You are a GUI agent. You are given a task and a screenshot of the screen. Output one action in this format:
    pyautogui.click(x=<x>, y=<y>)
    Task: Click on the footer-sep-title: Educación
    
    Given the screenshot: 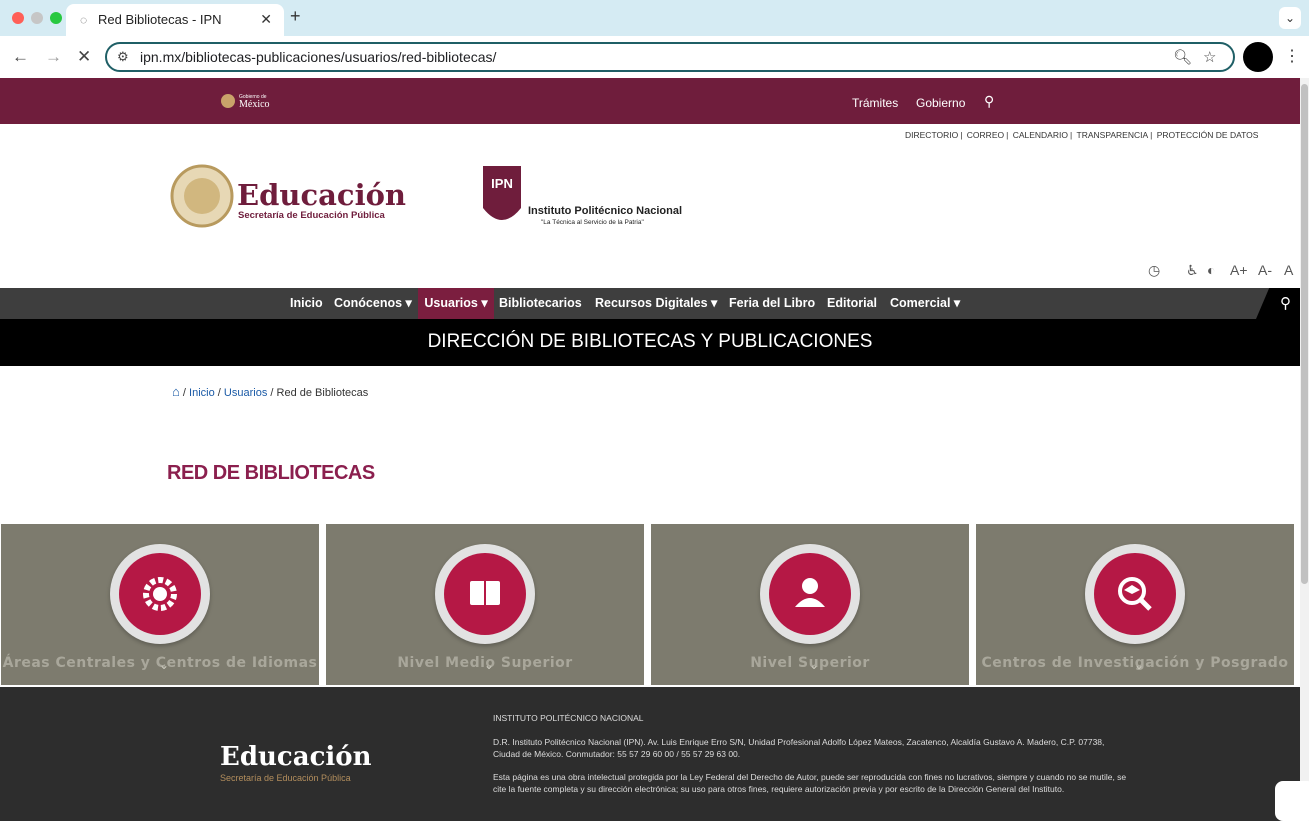 What is the action you would take?
    pyautogui.click(x=296, y=757)
    